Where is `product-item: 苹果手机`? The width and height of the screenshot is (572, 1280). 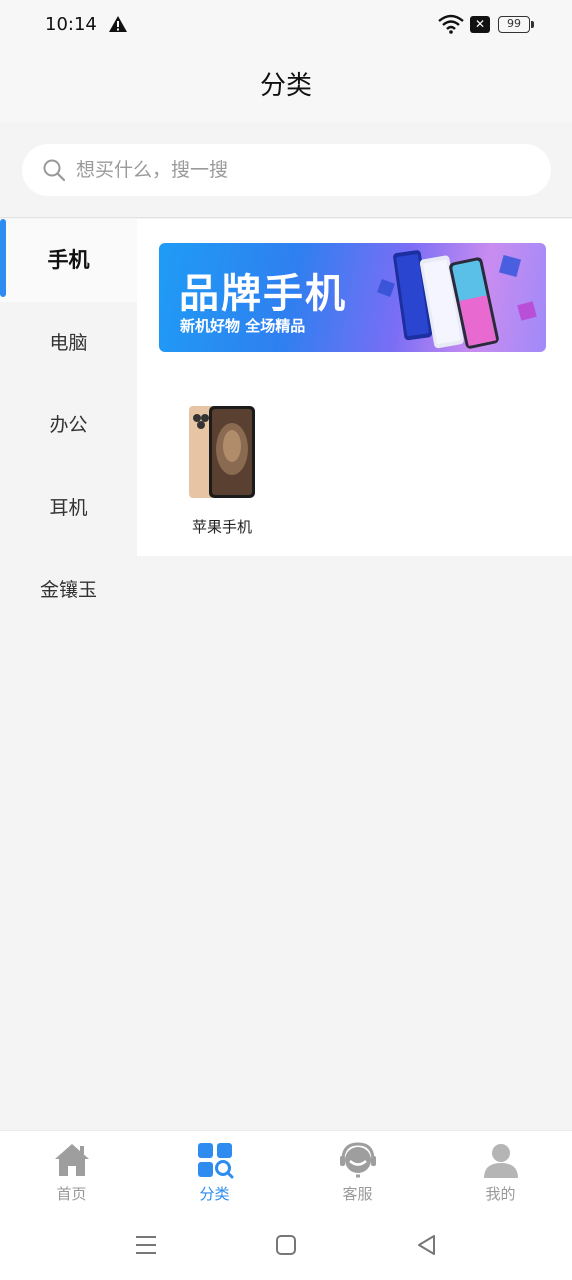
product-item: 苹果手机 is located at coordinates (222, 470).